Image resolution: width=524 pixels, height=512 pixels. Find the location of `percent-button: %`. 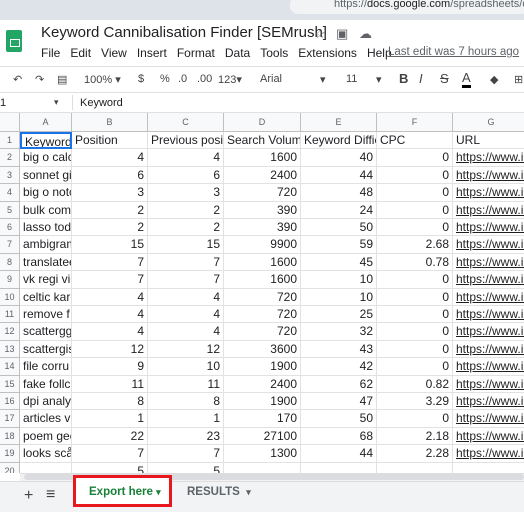

percent-button: % is located at coordinates (165, 79).